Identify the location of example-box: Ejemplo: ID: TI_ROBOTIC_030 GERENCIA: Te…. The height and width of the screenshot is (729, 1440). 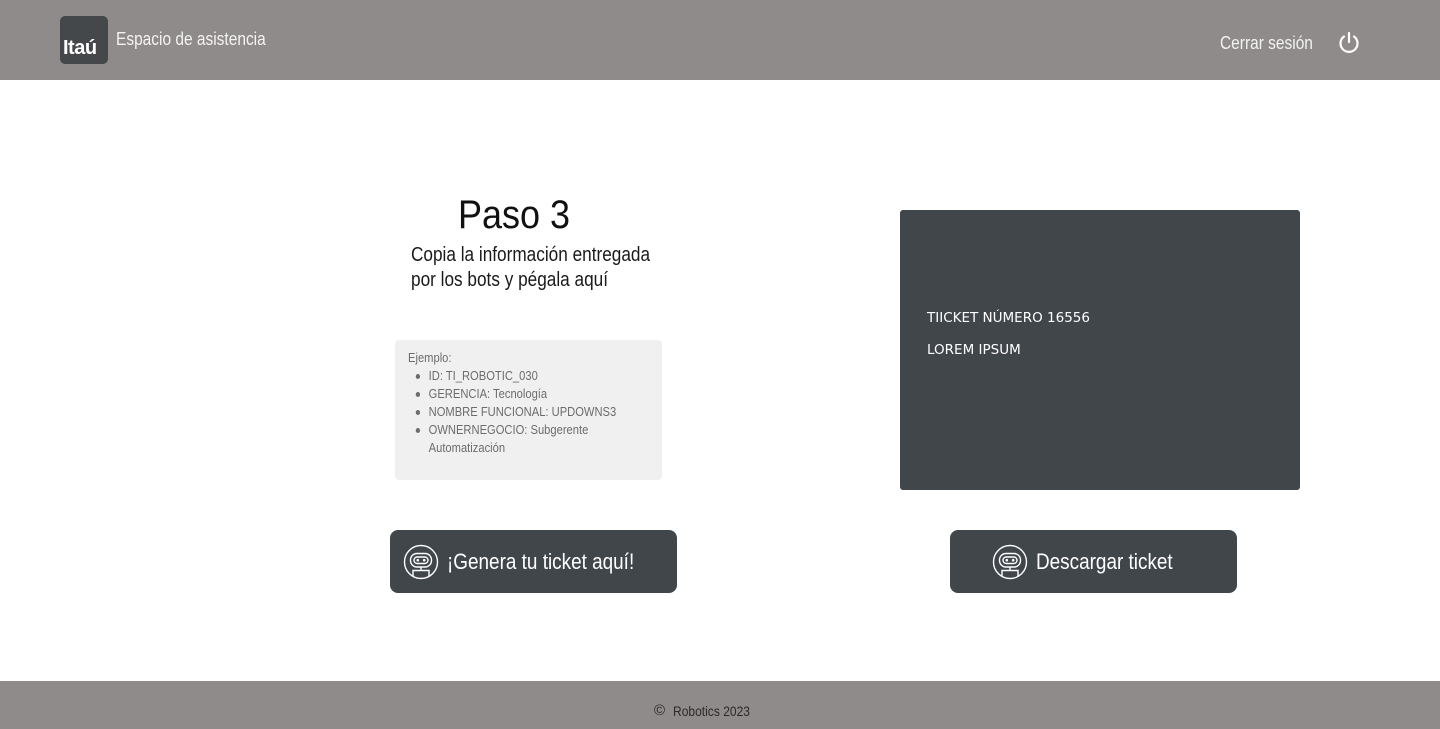
(528, 410).